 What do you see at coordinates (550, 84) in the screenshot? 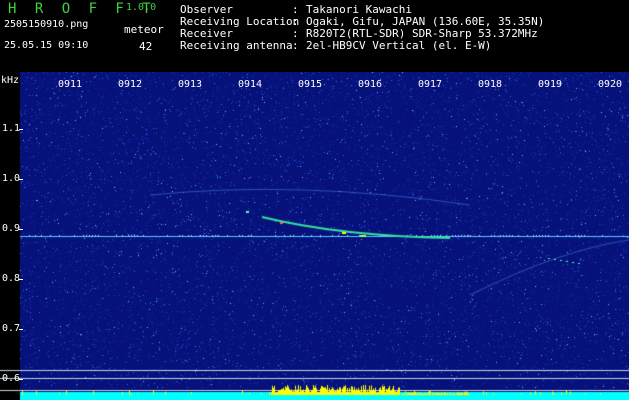
I see `hour-label: 0919` at bounding box center [550, 84].